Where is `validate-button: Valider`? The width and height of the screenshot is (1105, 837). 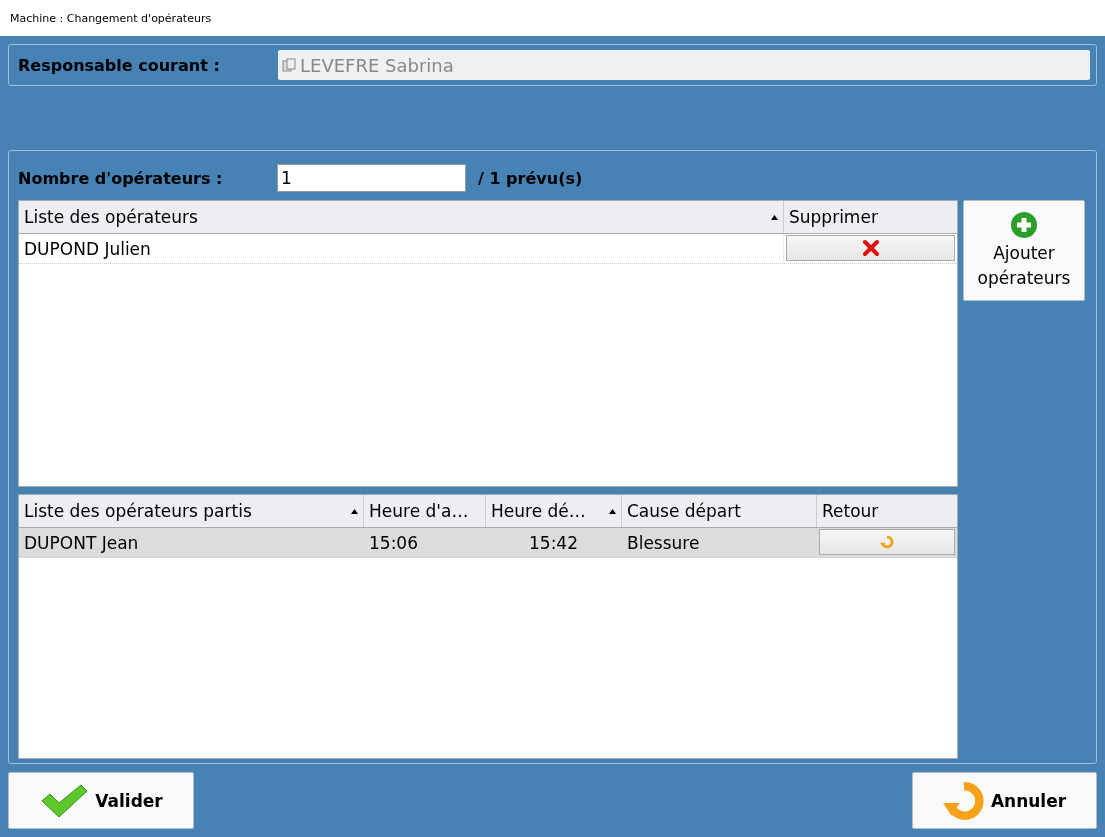 validate-button: Valider is located at coordinates (101, 800).